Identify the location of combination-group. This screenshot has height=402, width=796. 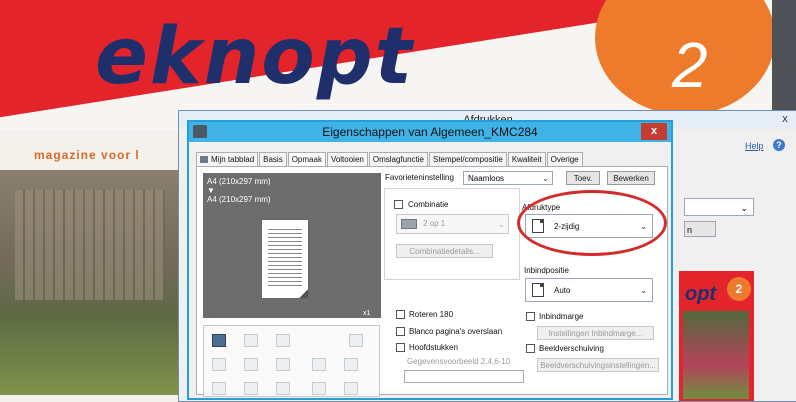
(452, 234).